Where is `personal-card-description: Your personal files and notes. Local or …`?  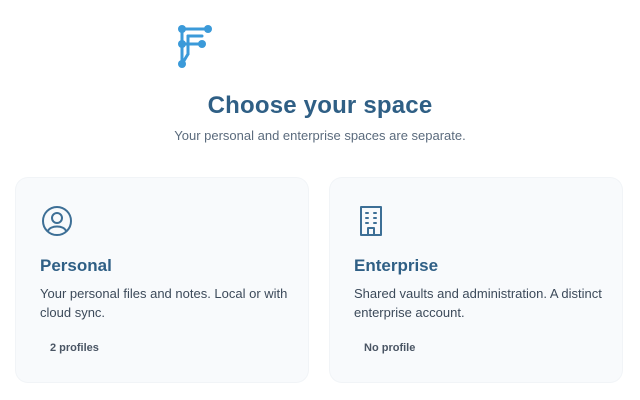 personal-card-description: Your personal files and notes. Local or … is located at coordinates (164, 303).